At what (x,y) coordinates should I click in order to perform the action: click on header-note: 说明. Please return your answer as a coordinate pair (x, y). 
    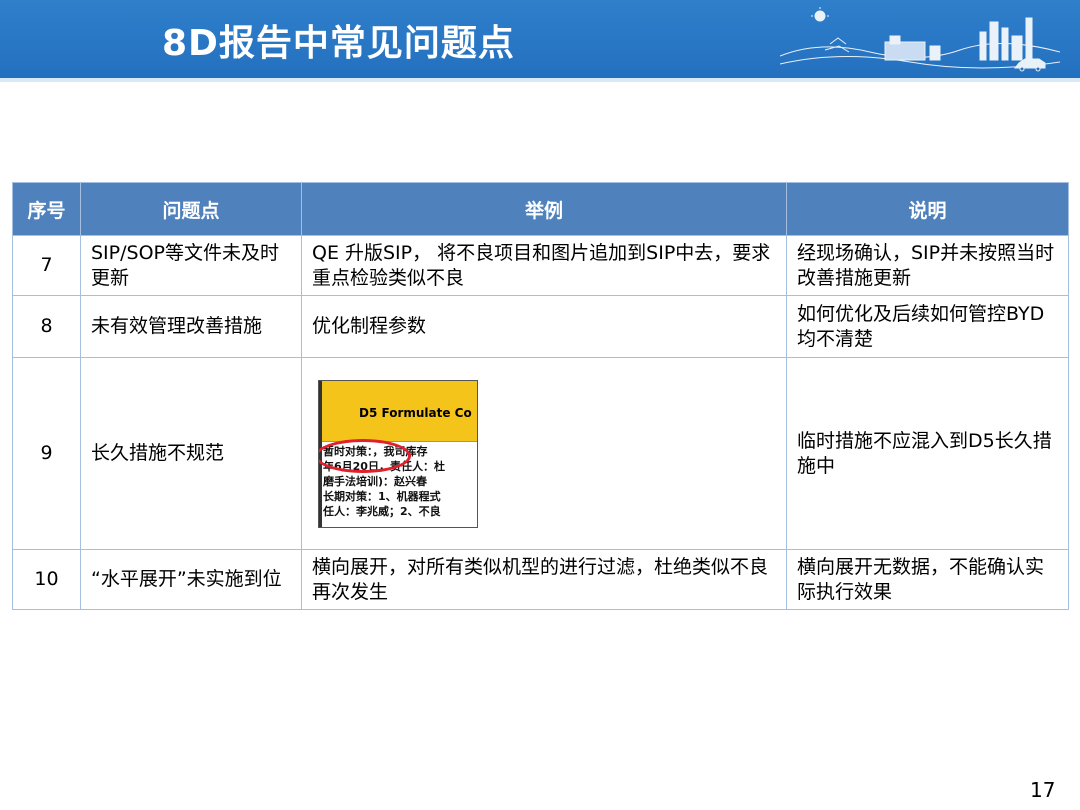
    Looking at the image, I should click on (927, 209).